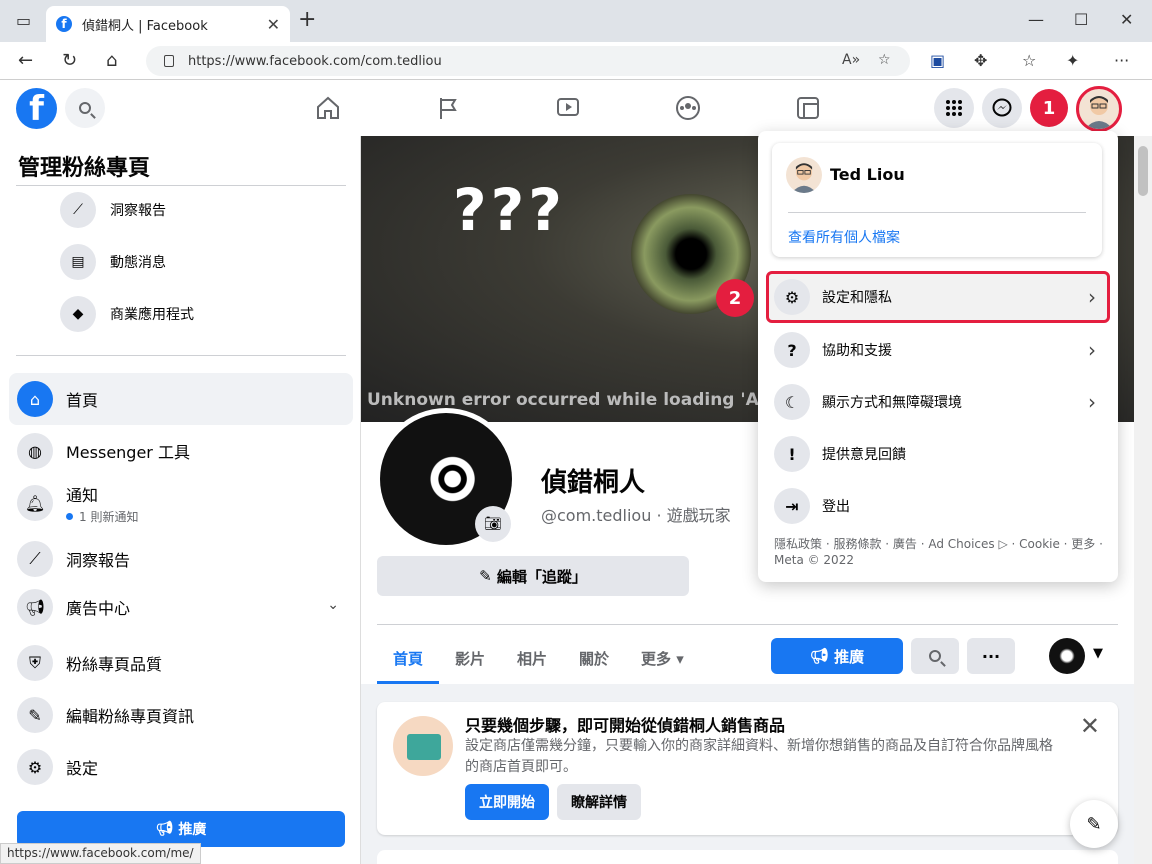  I want to click on home-nav-icon, so click(328, 108).